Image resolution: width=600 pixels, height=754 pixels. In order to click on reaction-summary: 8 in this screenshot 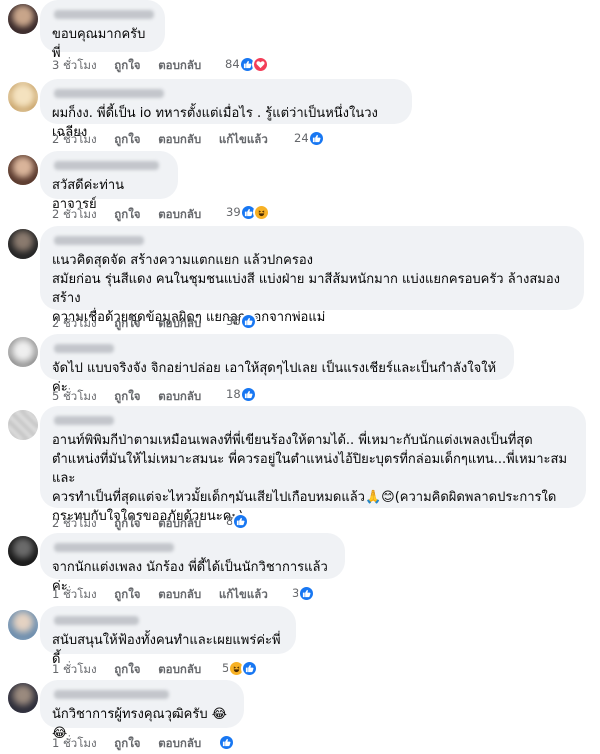, I will do `click(238, 521)`.